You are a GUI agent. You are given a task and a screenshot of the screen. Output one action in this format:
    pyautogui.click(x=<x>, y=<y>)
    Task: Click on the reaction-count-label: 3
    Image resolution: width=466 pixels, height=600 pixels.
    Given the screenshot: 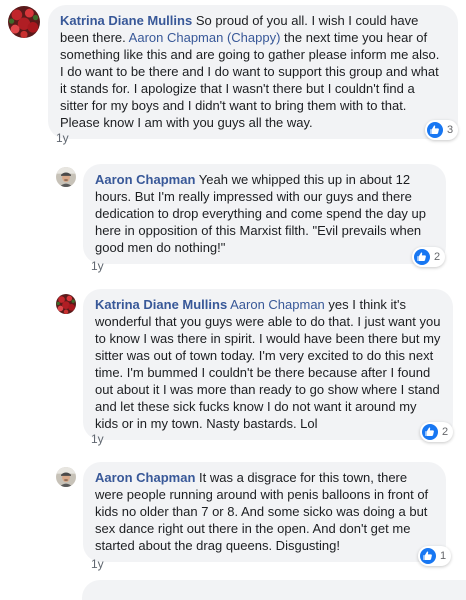 What is the action you would take?
    pyautogui.click(x=450, y=130)
    